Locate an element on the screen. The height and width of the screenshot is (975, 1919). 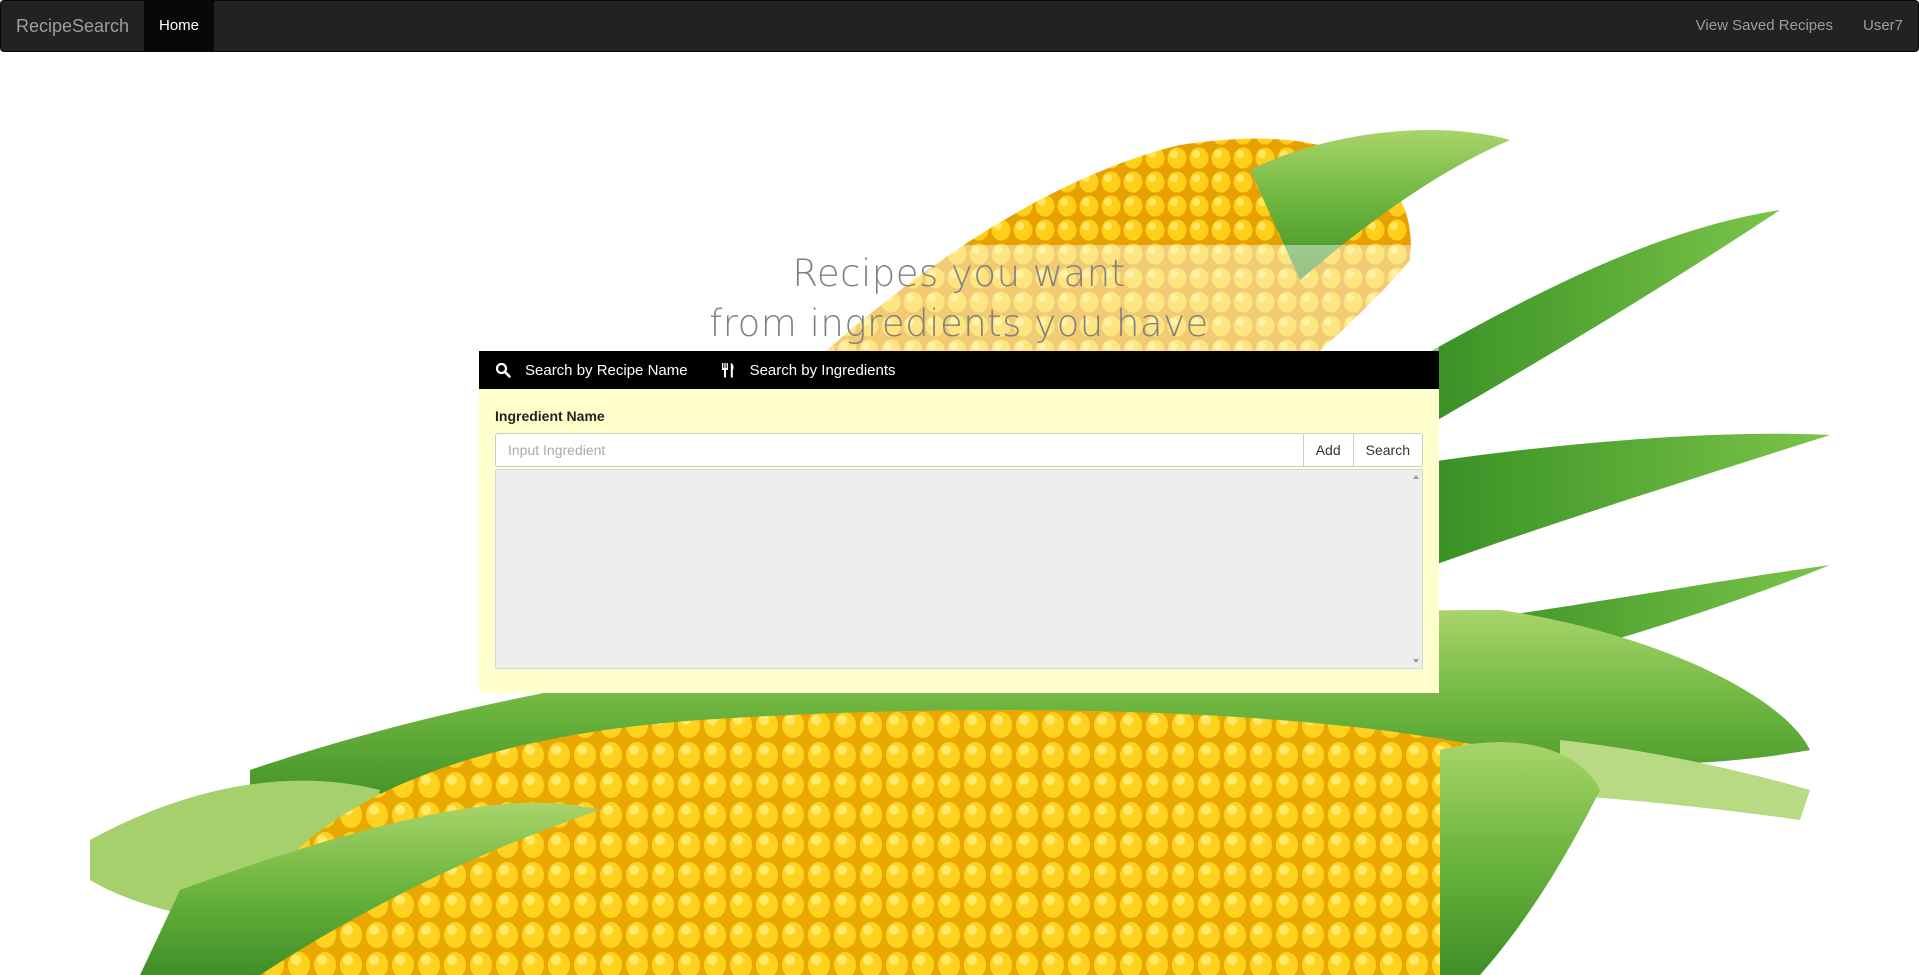
cutlery-icon is located at coordinates (727, 370).